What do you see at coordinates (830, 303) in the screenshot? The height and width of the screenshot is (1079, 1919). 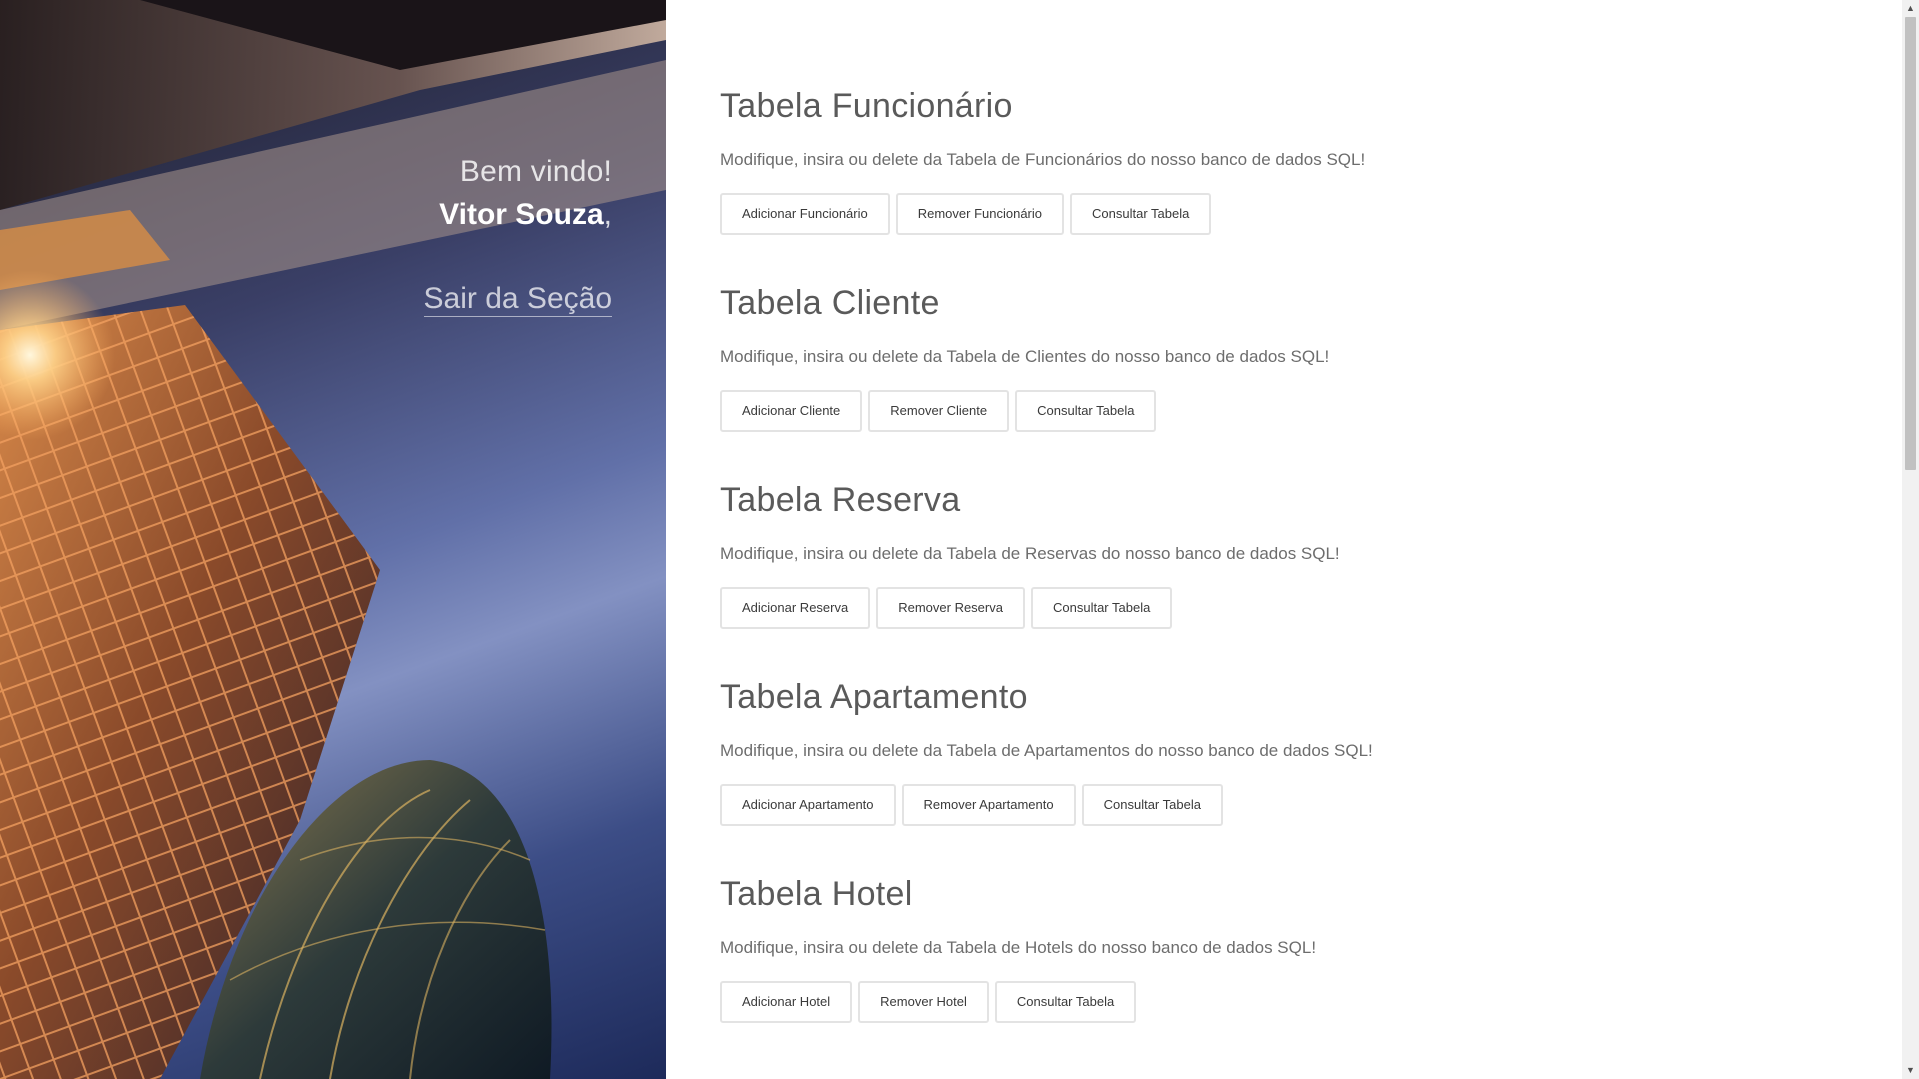 I see `section-title: Tabela Cliente` at bounding box center [830, 303].